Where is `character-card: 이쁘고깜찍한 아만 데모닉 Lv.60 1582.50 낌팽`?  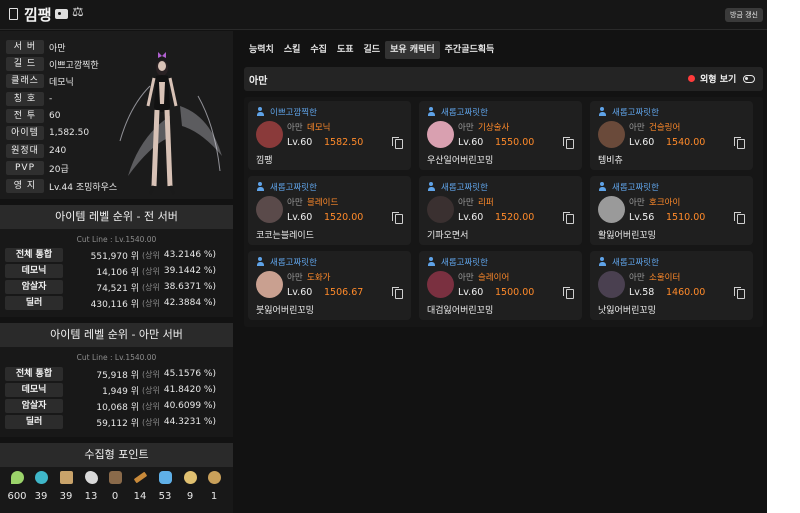 character-card: 이쁘고깜찍한 아만 데모닉 Lv.60 1582.50 낌팽 is located at coordinates (329, 135).